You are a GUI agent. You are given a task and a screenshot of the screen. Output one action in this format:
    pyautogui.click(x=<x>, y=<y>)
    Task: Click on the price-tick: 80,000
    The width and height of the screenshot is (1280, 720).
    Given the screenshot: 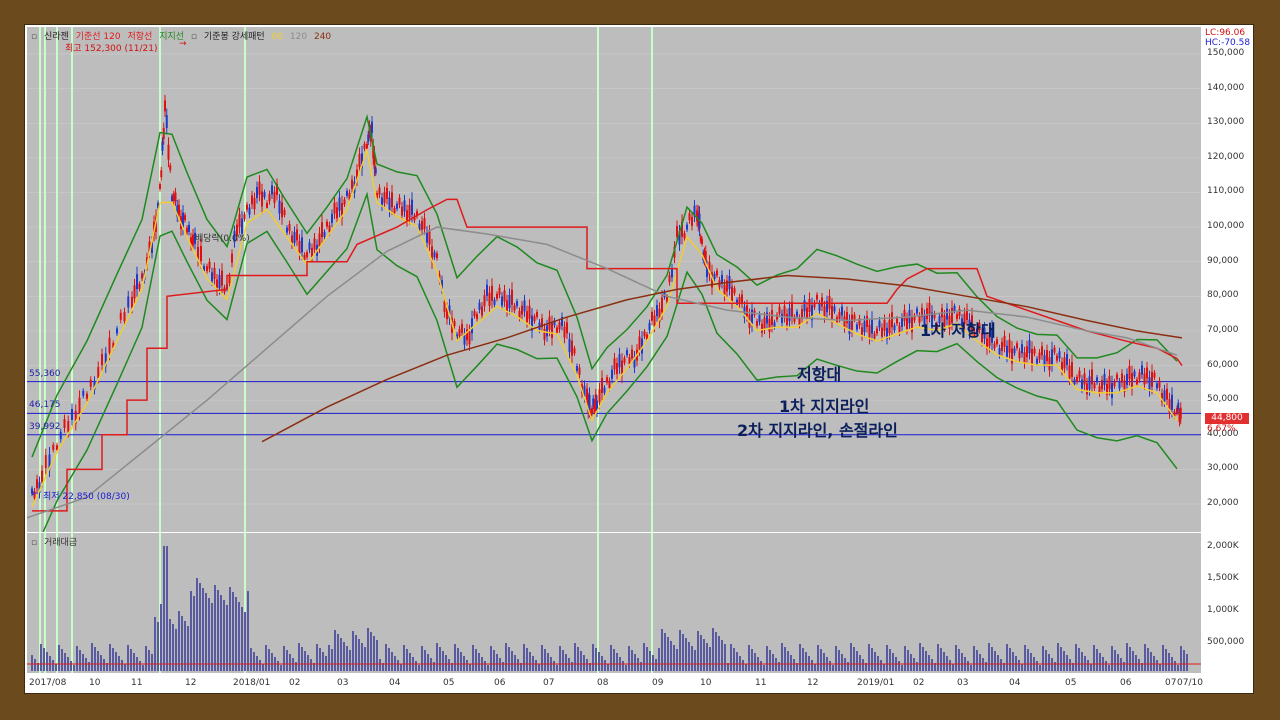 What is the action you would take?
    pyautogui.click(x=1223, y=295)
    